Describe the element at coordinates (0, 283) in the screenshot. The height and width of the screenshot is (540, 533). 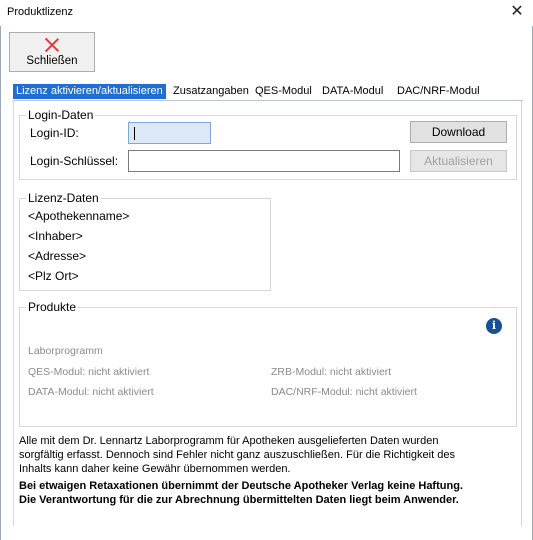
I see `window-border-left` at that location.